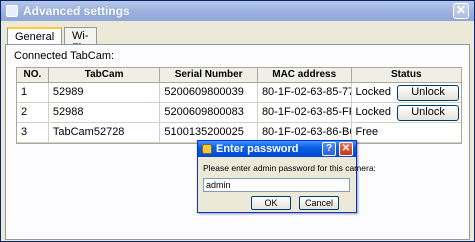 The height and width of the screenshot is (242, 475). I want to click on dialog-close-button: ✕, so click(346, 149).